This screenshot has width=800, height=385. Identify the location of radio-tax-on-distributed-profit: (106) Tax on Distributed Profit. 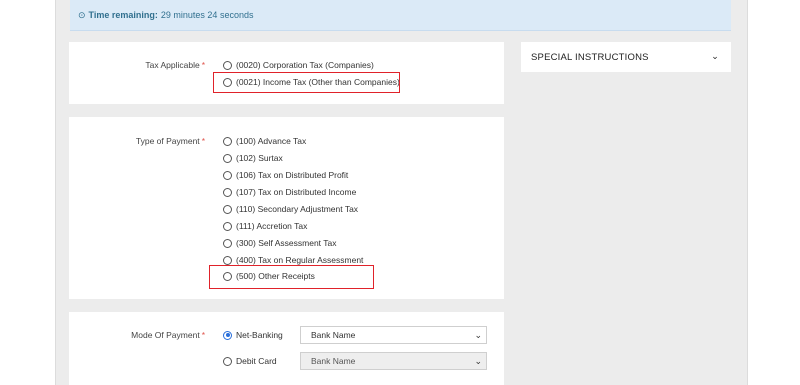
(285, 175).